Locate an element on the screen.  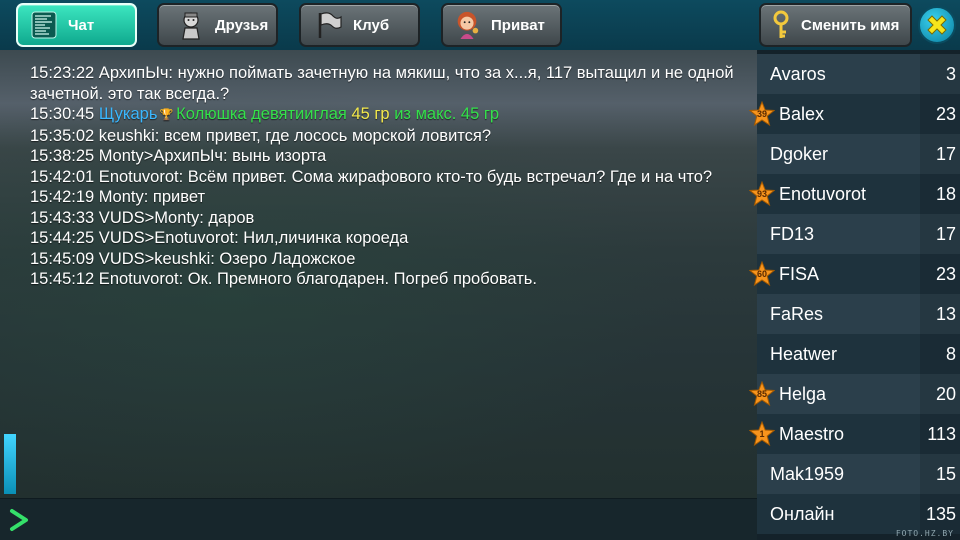
catch-fish: Колюшка девятииглая is located at coordinates (261, 114).